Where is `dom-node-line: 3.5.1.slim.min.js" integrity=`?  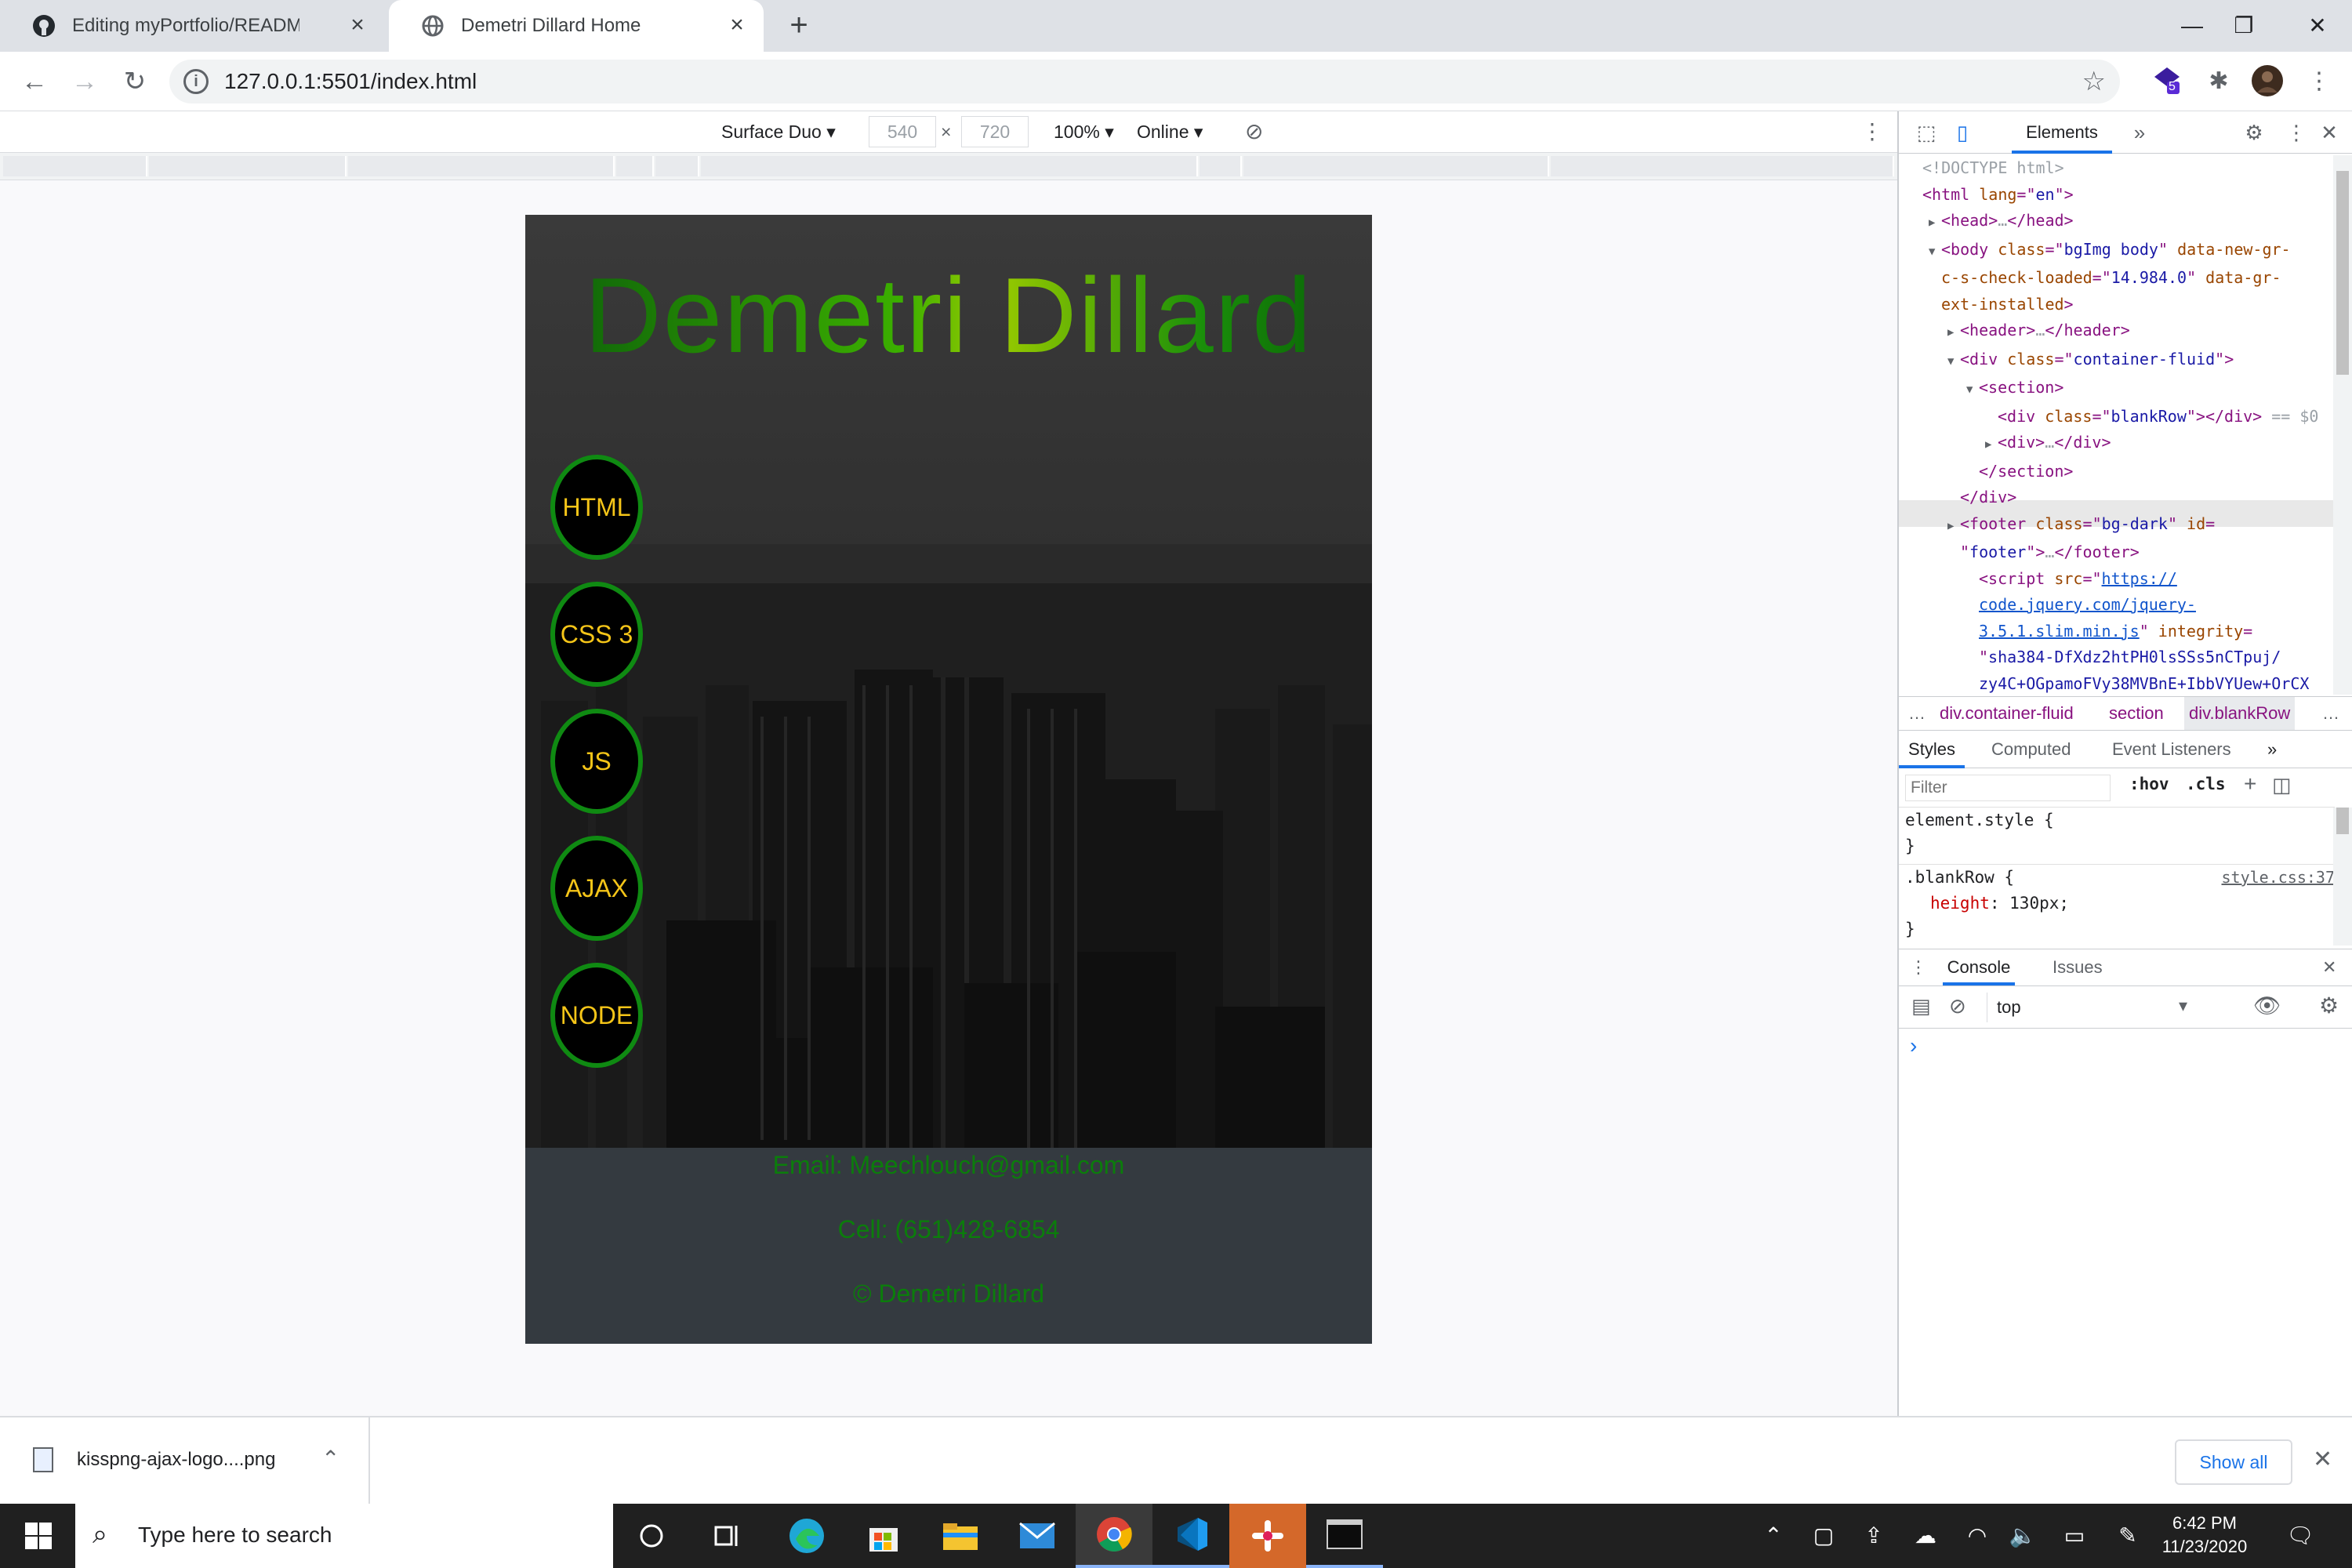
dom-node-line: 3.5.1.slim.min.js" integrity= is located at coordinates (2117, 632).